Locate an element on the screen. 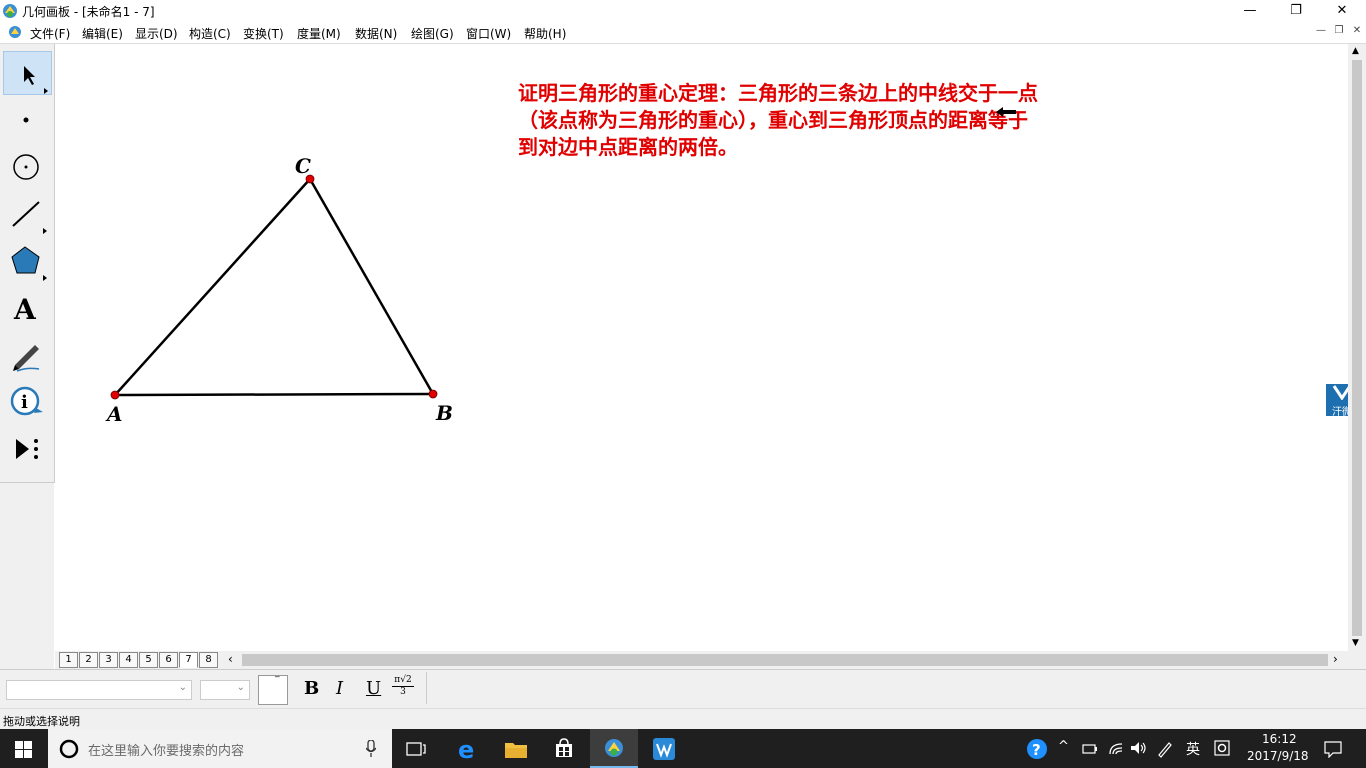  menu-display: 显示(D) is located at coordinates (156, 33).